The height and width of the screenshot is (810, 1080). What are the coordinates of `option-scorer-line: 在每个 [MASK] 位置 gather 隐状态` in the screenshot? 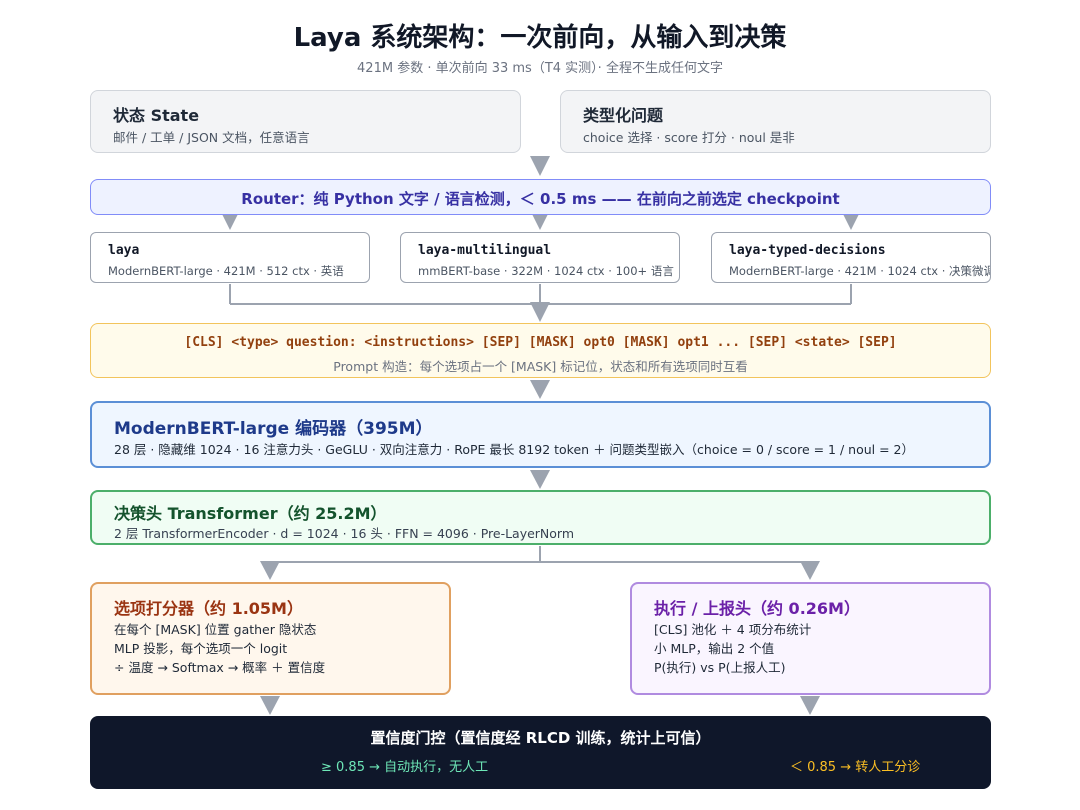 It's located at (215, 629).